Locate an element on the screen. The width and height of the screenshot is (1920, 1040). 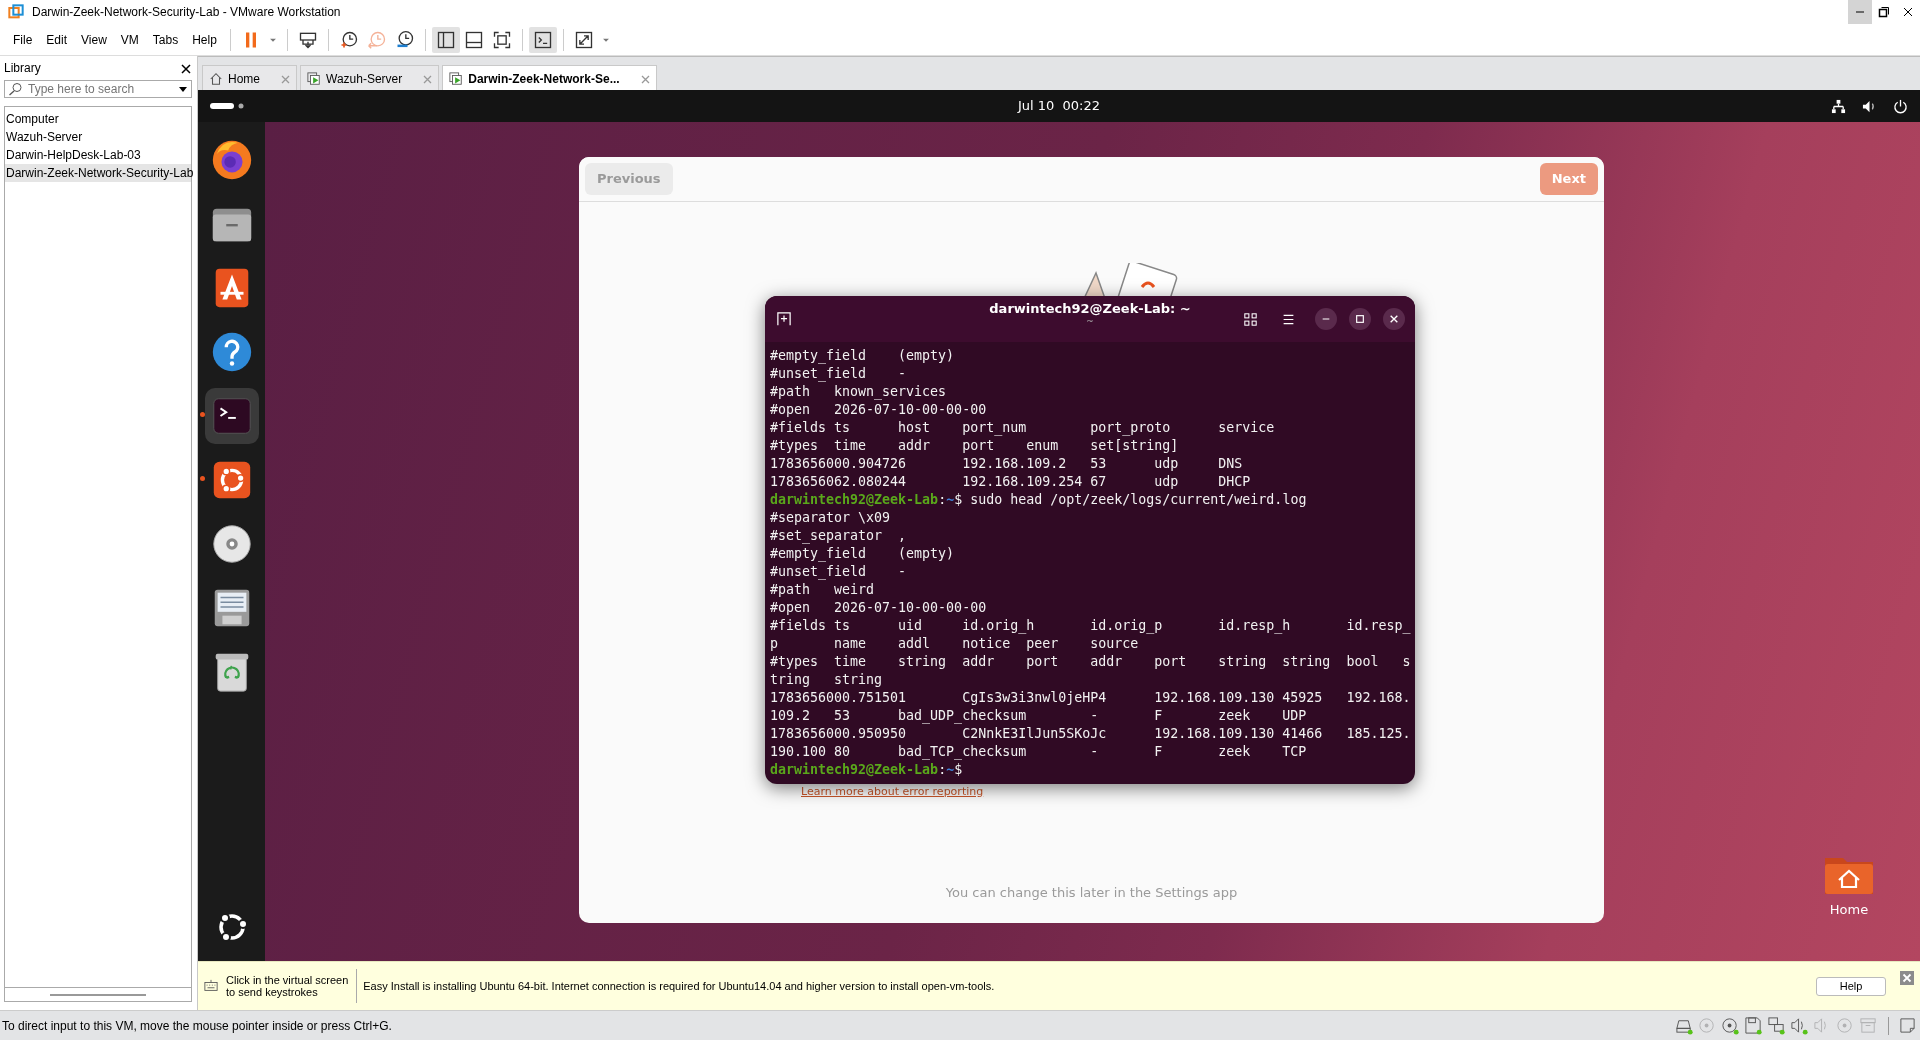
new-tab-icon is located at coordinates (784, 319).